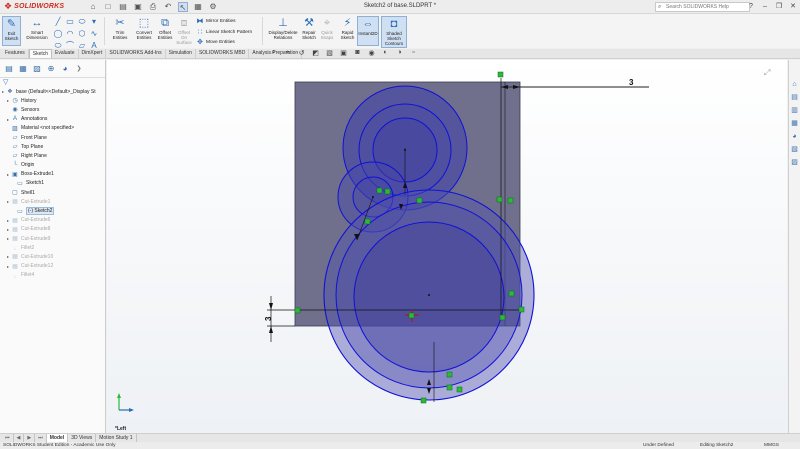  I want to click on shaded-sketch-contours-button: ◘ Shaded Sketch Contours, so click(394, 32).